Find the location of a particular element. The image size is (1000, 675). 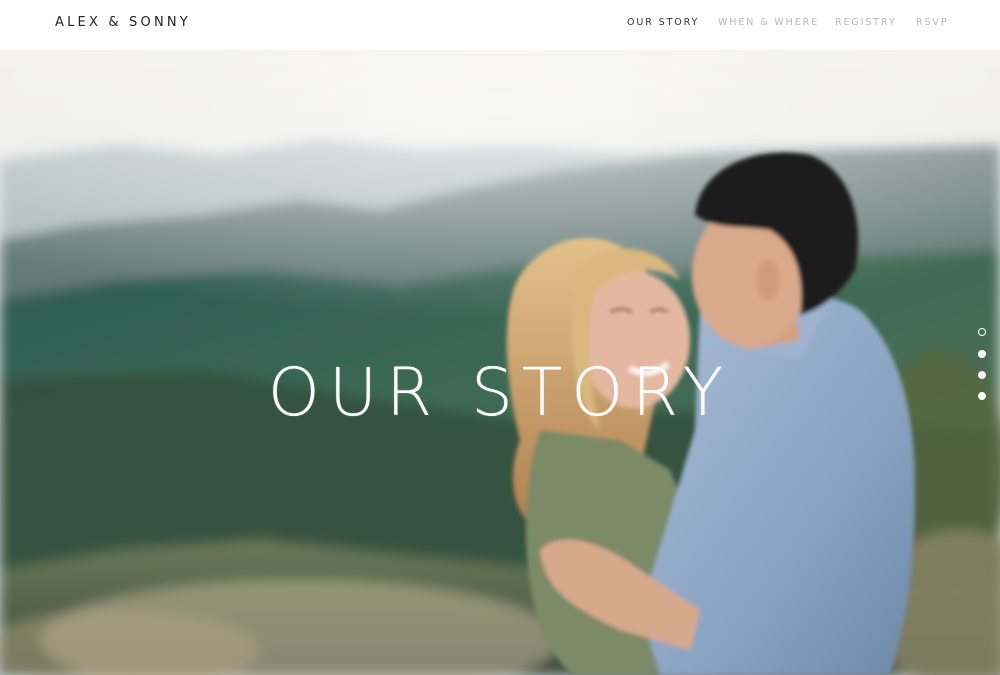

nav-item-registry: REGISTRY is located at coordinates (866, 22).